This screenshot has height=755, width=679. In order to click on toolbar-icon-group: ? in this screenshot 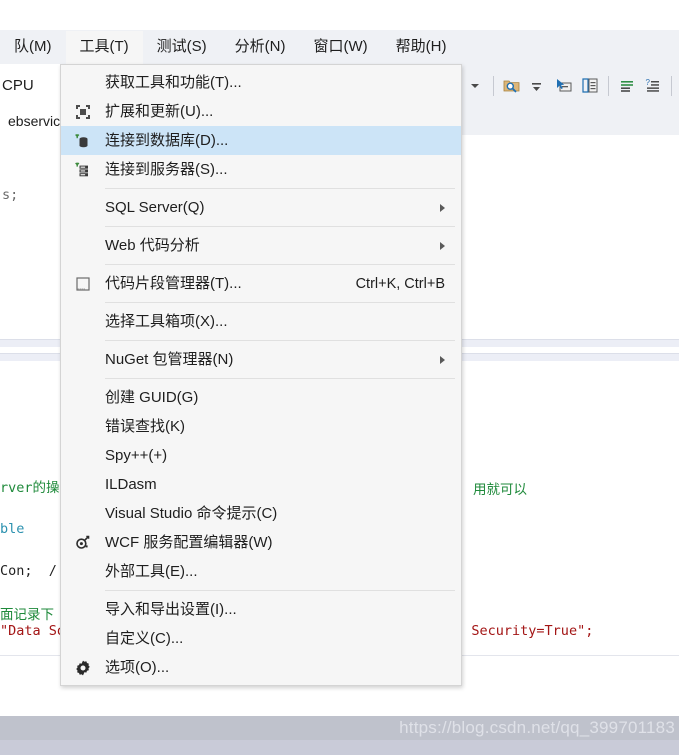, I will do `click(569, 85)`.